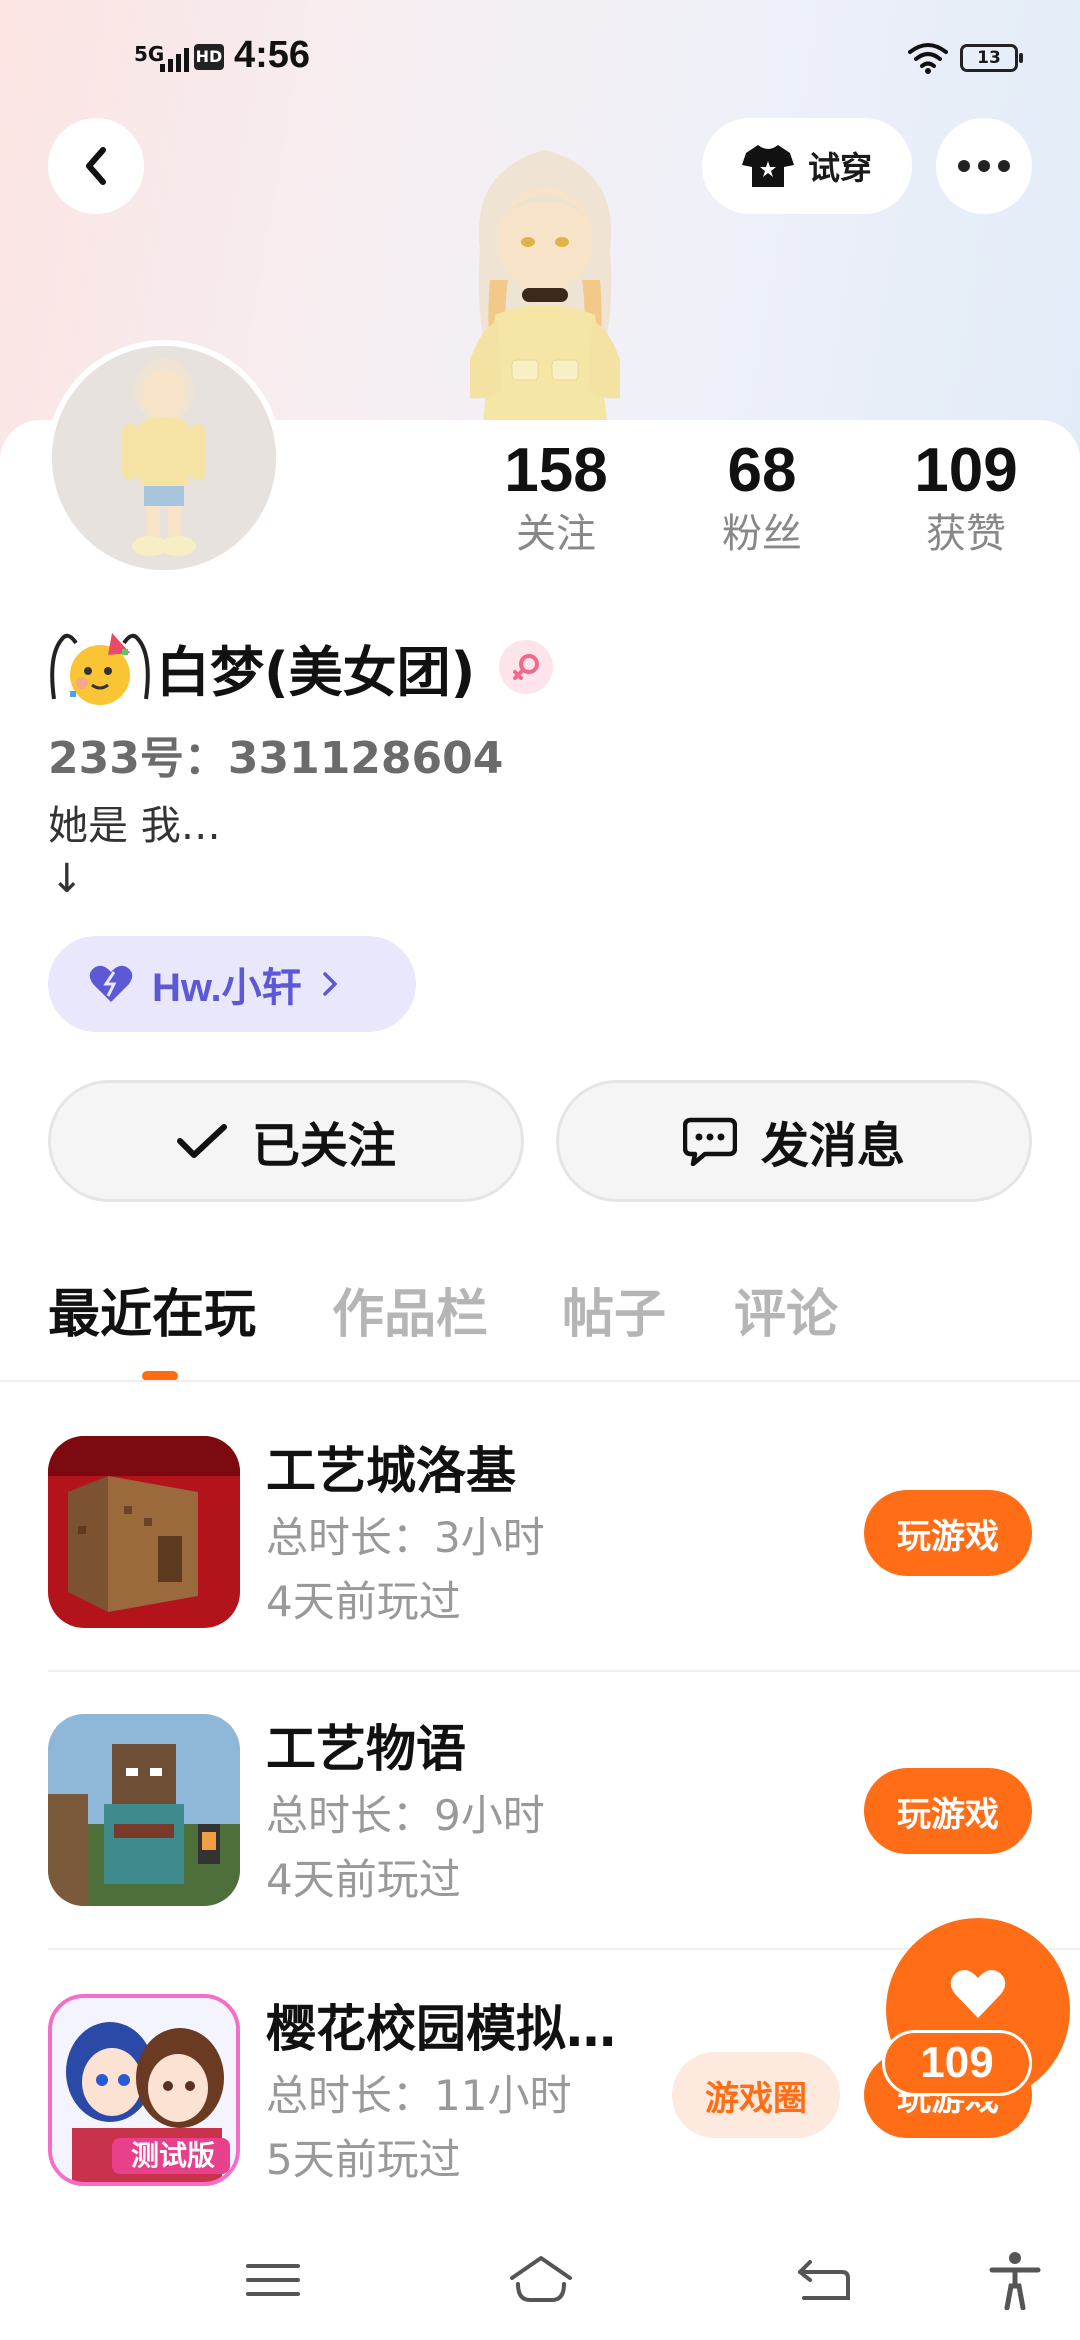 This screenshot has width=1080, height=2340. I want to click on status-bar: 5G HD 4:56 13, so click(540, 60).